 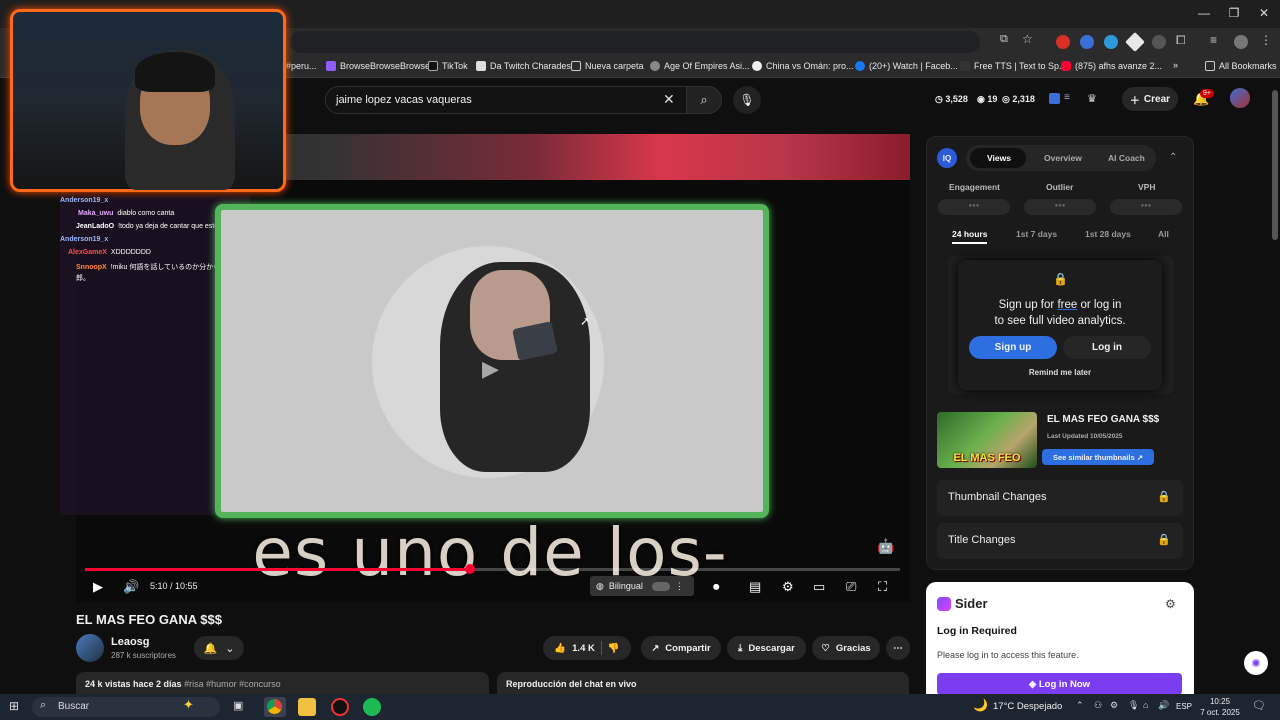 I want to click on cast-icon: ⎚, so click(x=851, y=587).